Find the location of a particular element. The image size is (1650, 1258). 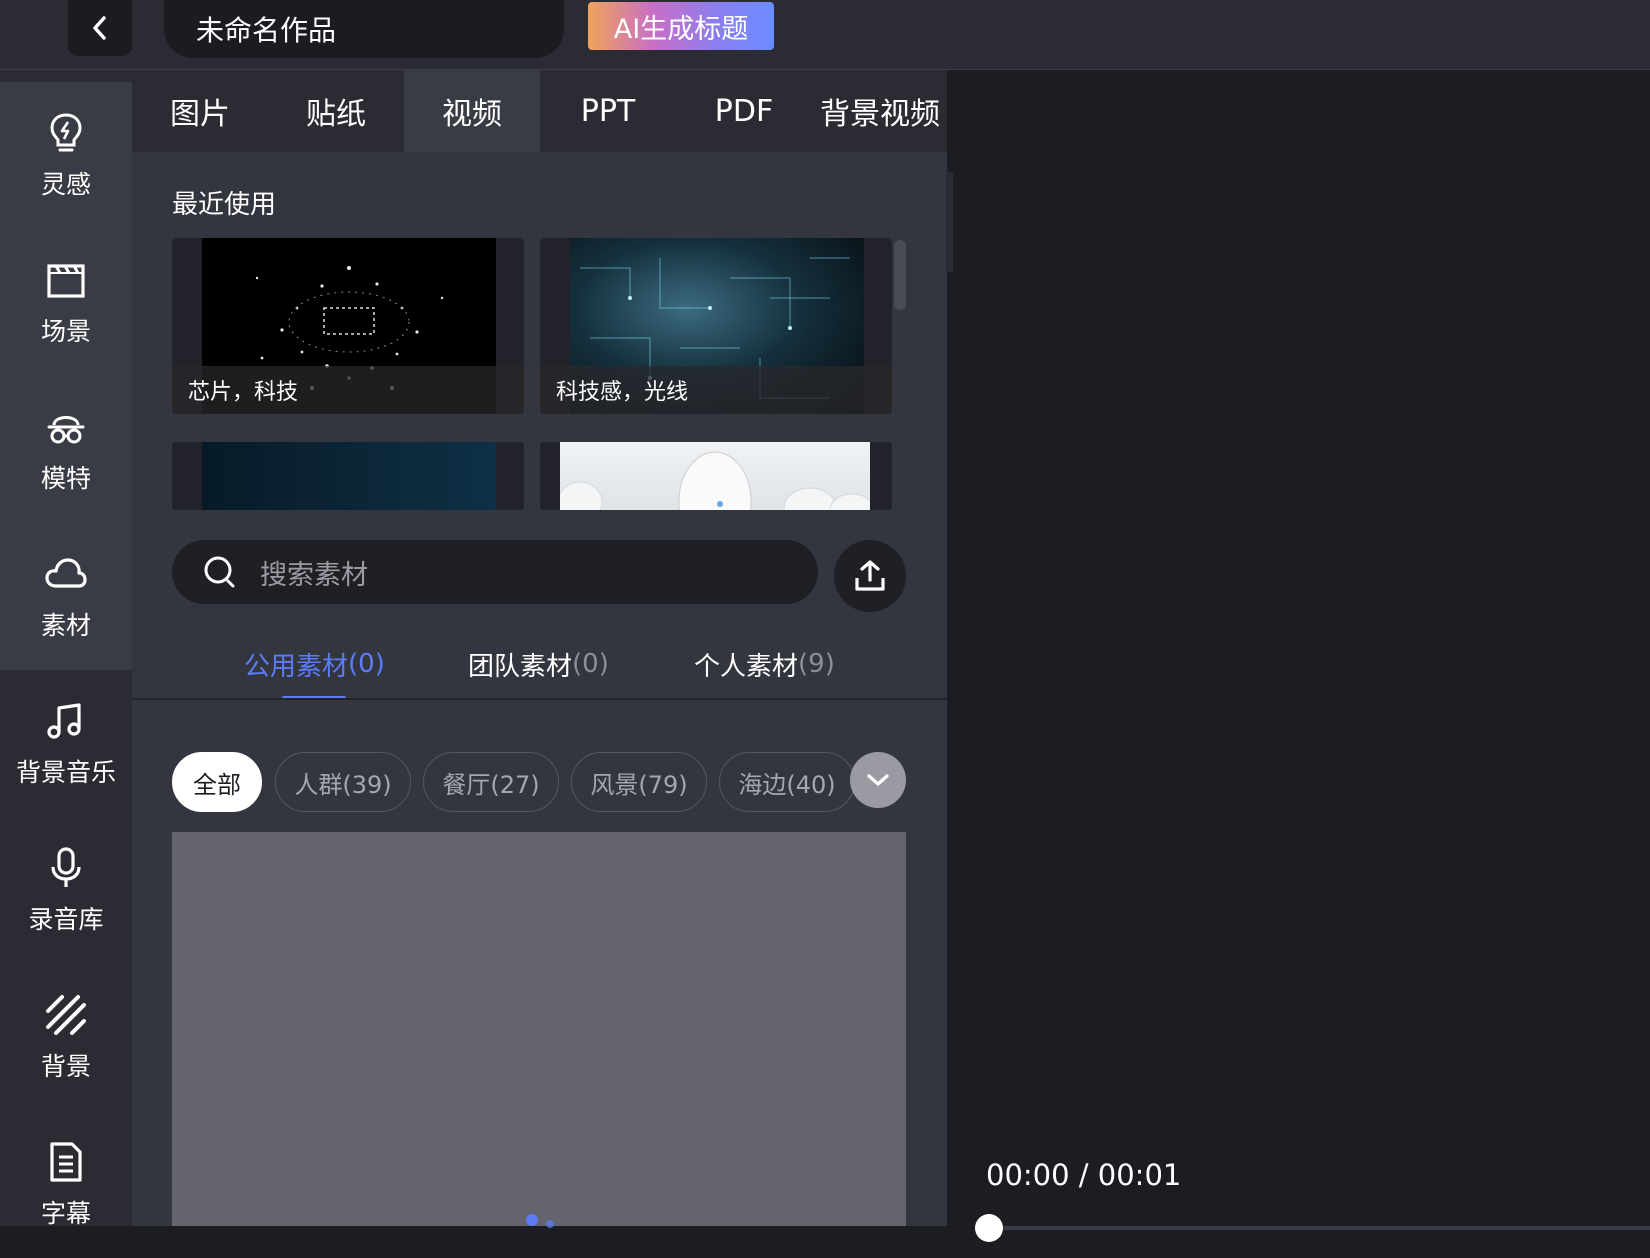

sidebar-item-background: 背景 is located at coordinates (66, 1037).